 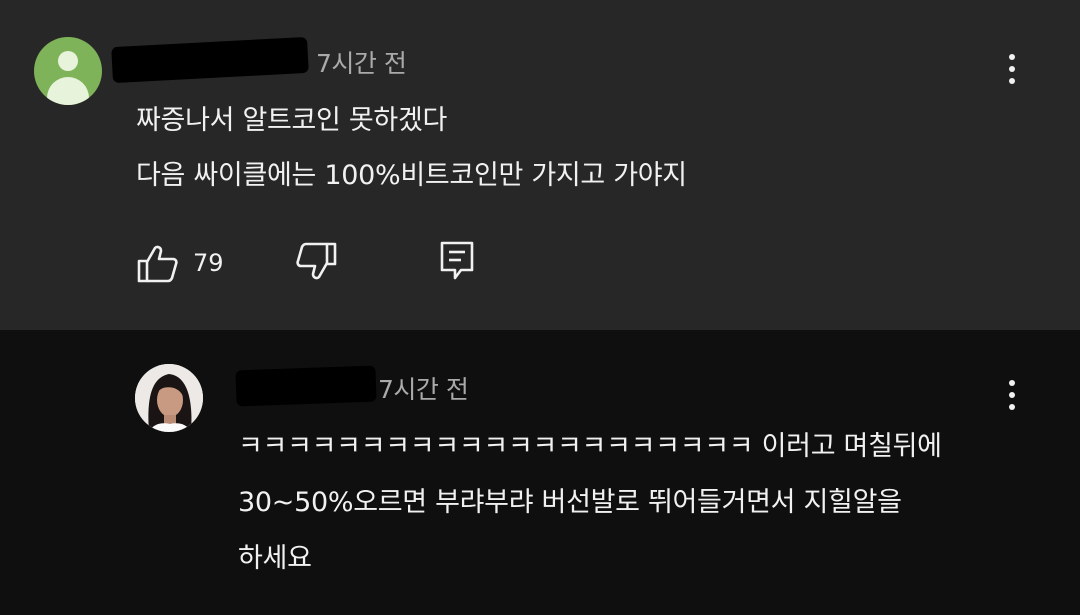 I want to click on reply-timestamp: 7시간 전, so click(x=423, y=389).